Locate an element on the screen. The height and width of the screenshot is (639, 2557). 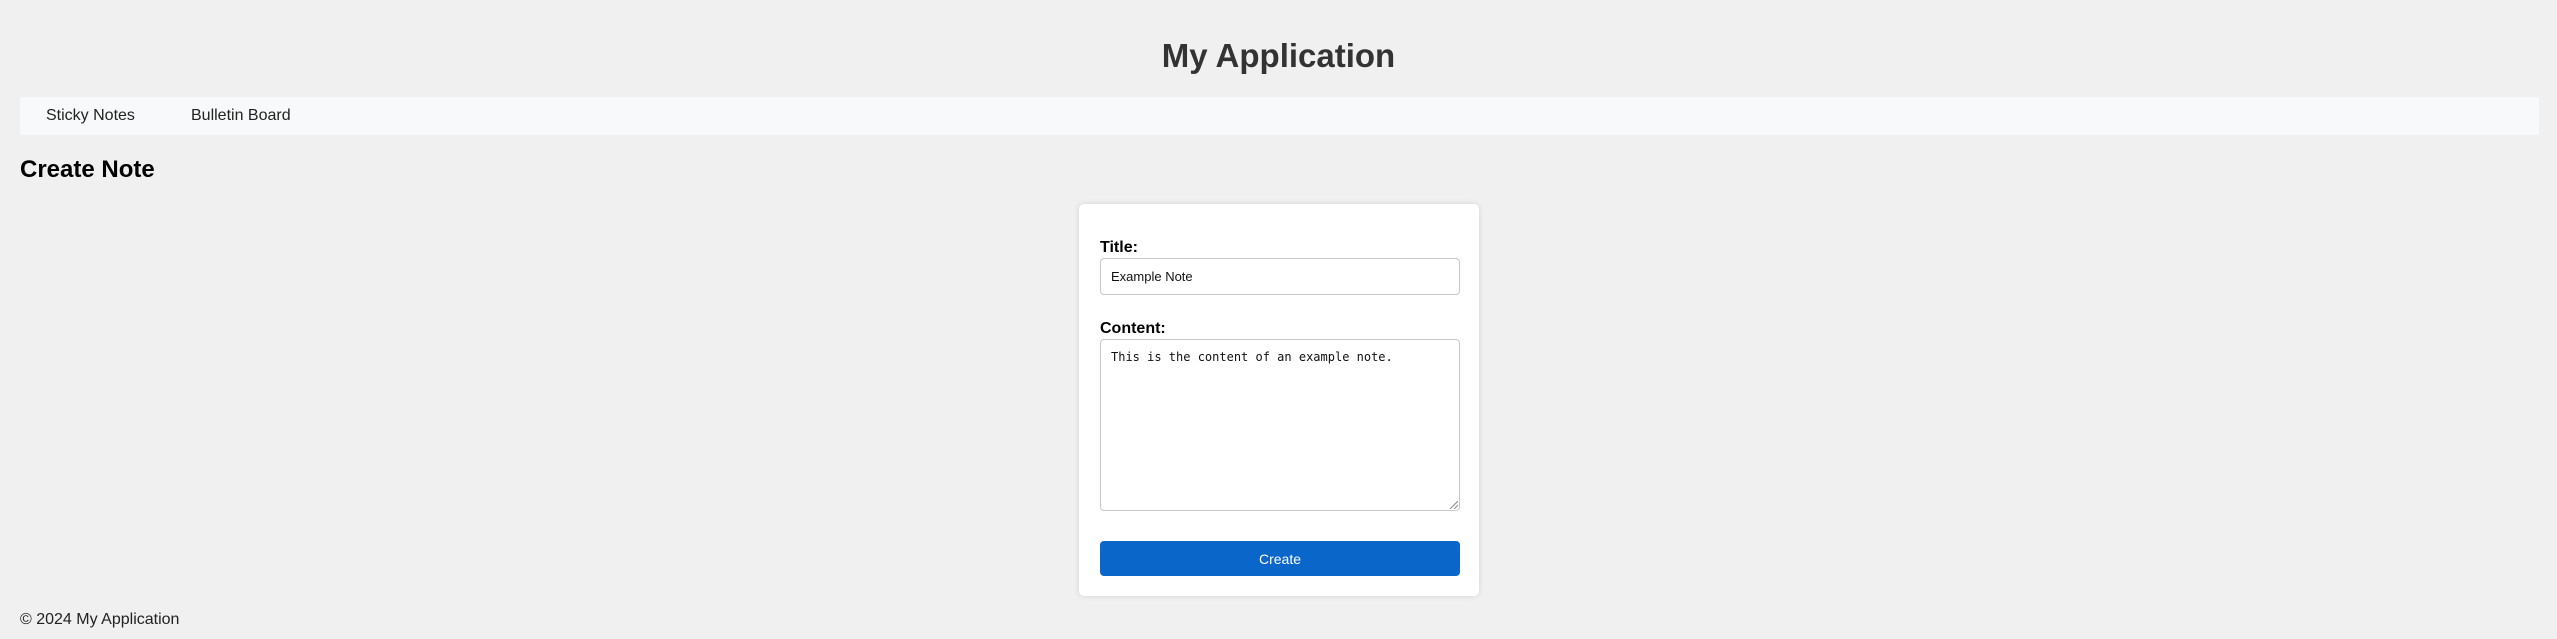
navbar: Sticky Notes Bulletin Board is located at coordinates (1279, 116).